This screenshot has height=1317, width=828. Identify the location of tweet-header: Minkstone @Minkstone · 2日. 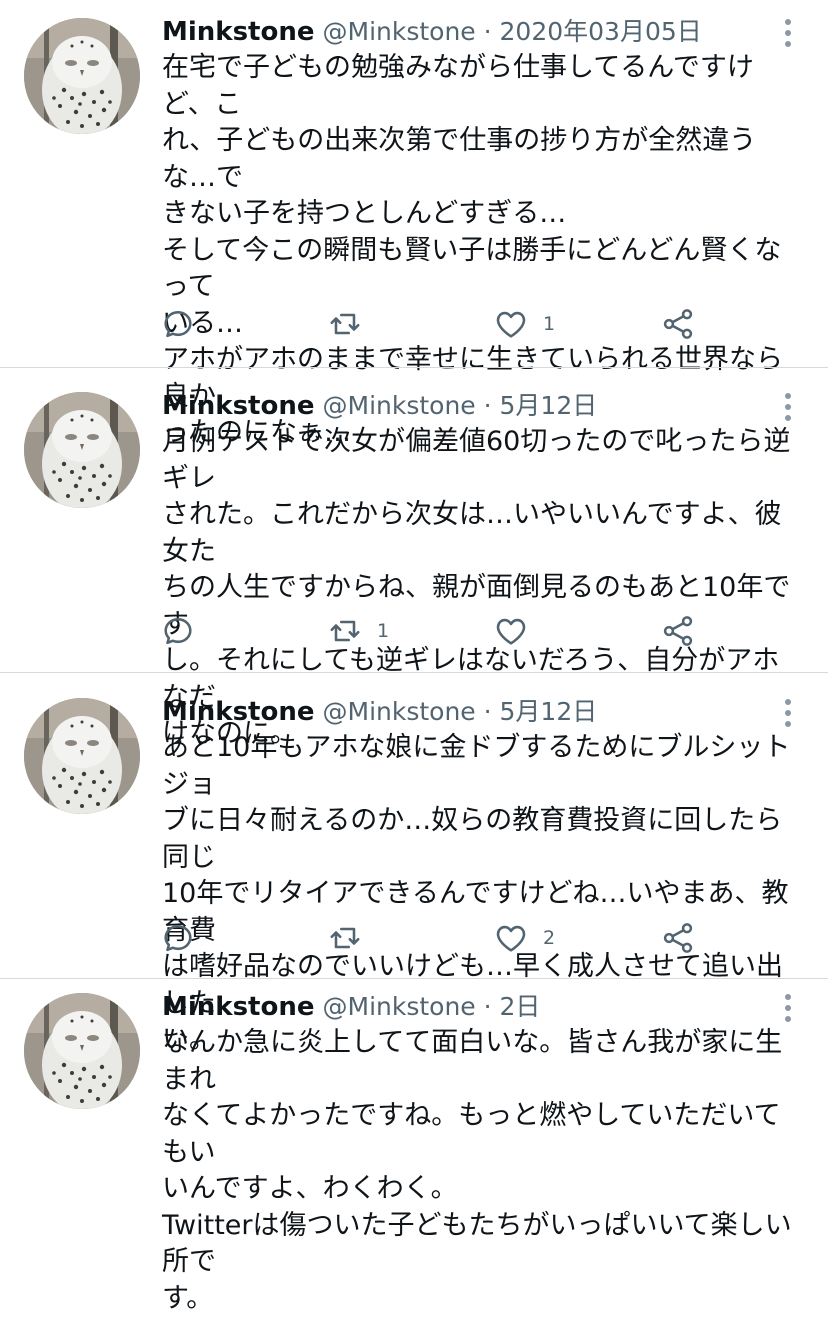
(351, 1007).